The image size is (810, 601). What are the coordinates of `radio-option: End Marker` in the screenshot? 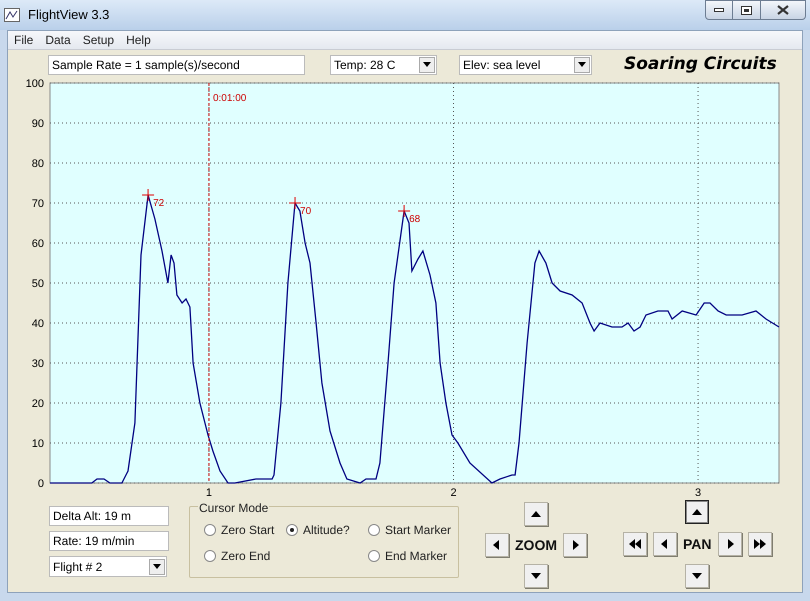 It's located at (418, 556).